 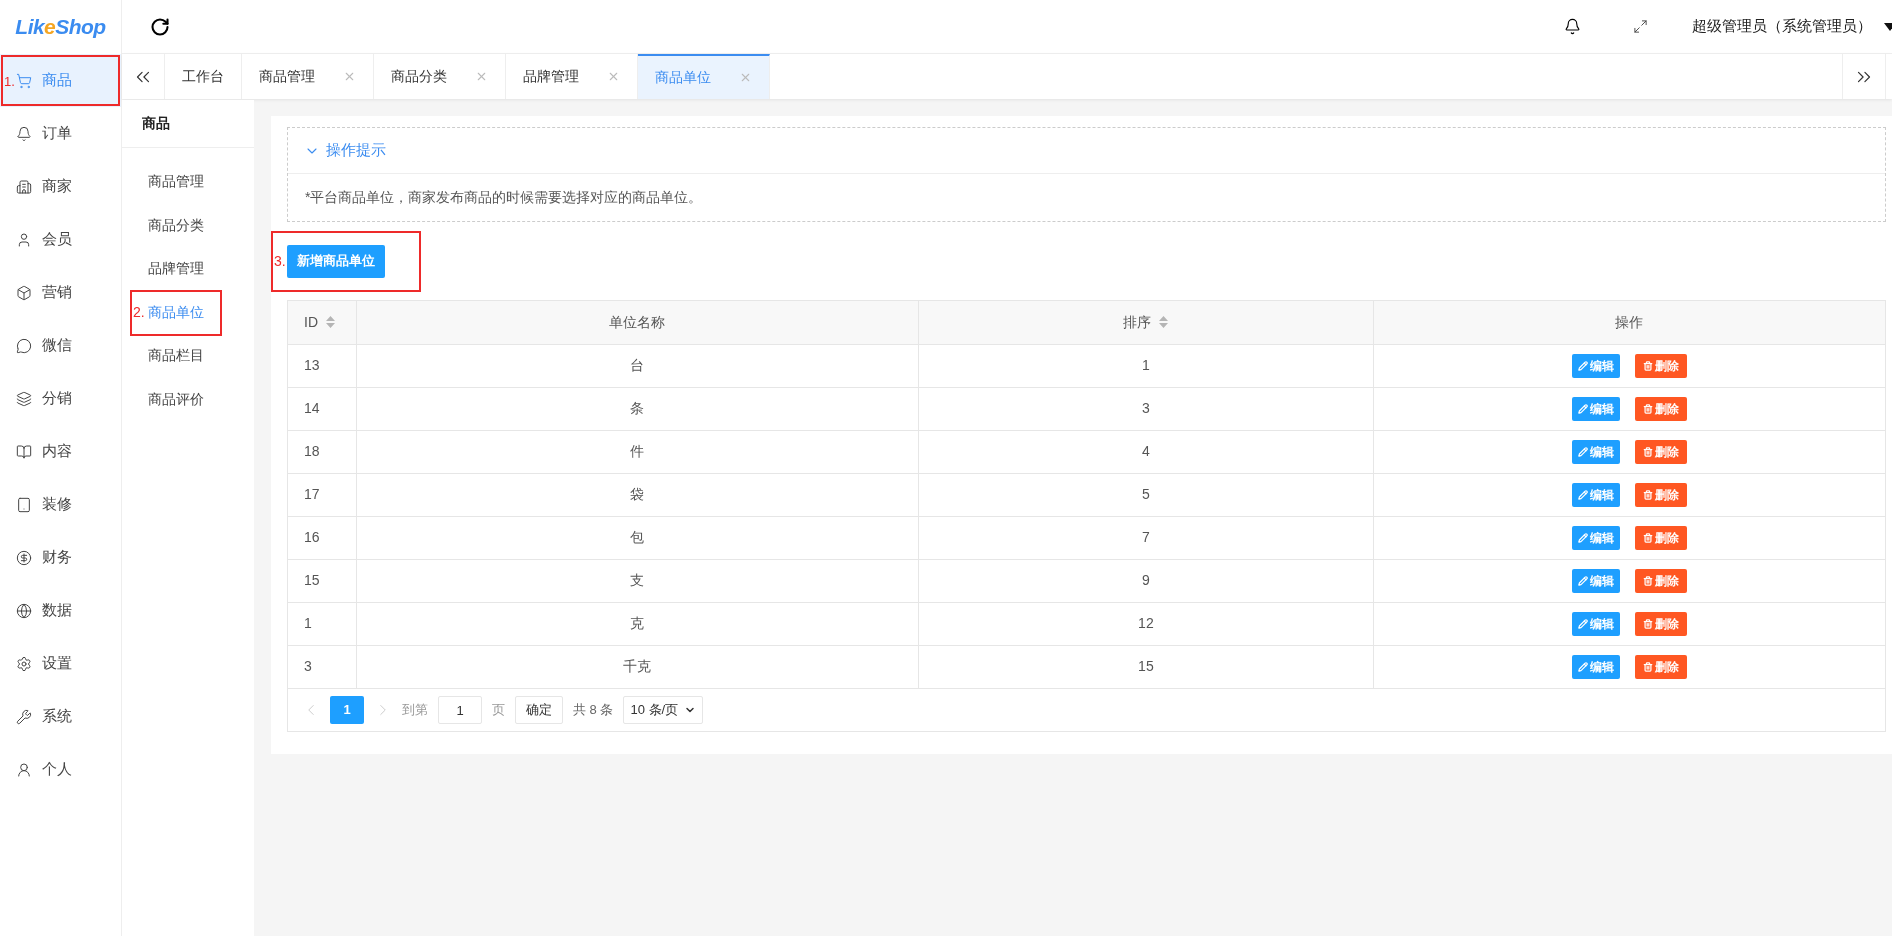 I want to click on user-name: 超级管理员（系统管理员）, so click(x=1782, y=26).